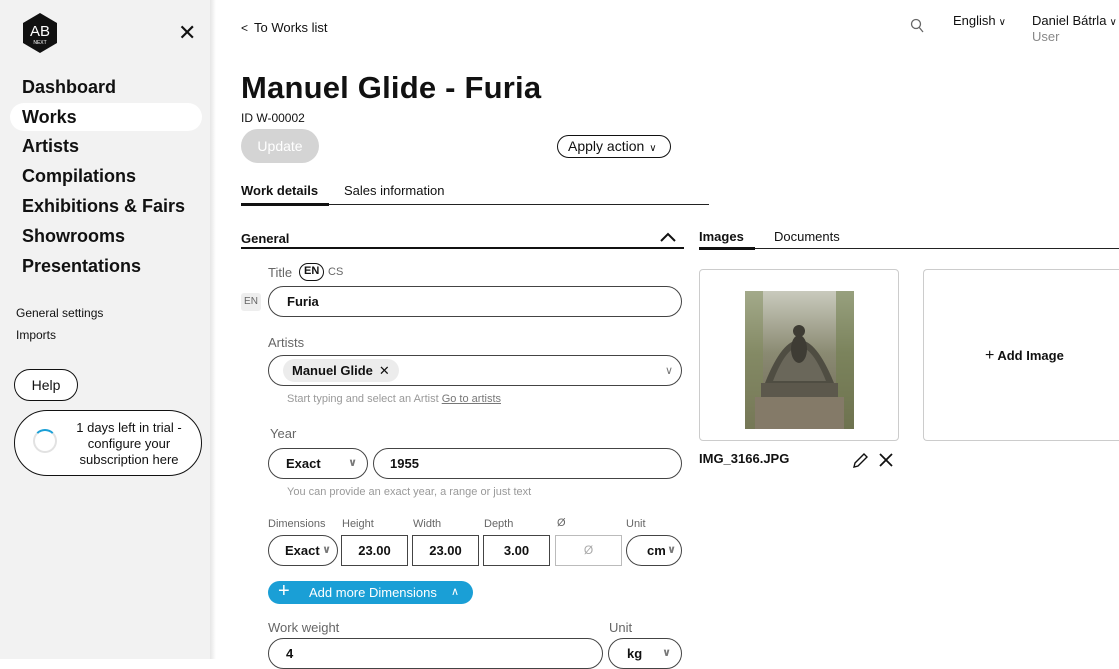 Image resolution: width=1119 pixels, height=669 pixels. What do you see at coordinates (106, 176) in the screenshot?
I see `nav-compilations: Compilations` at bounding box center [106, 176].